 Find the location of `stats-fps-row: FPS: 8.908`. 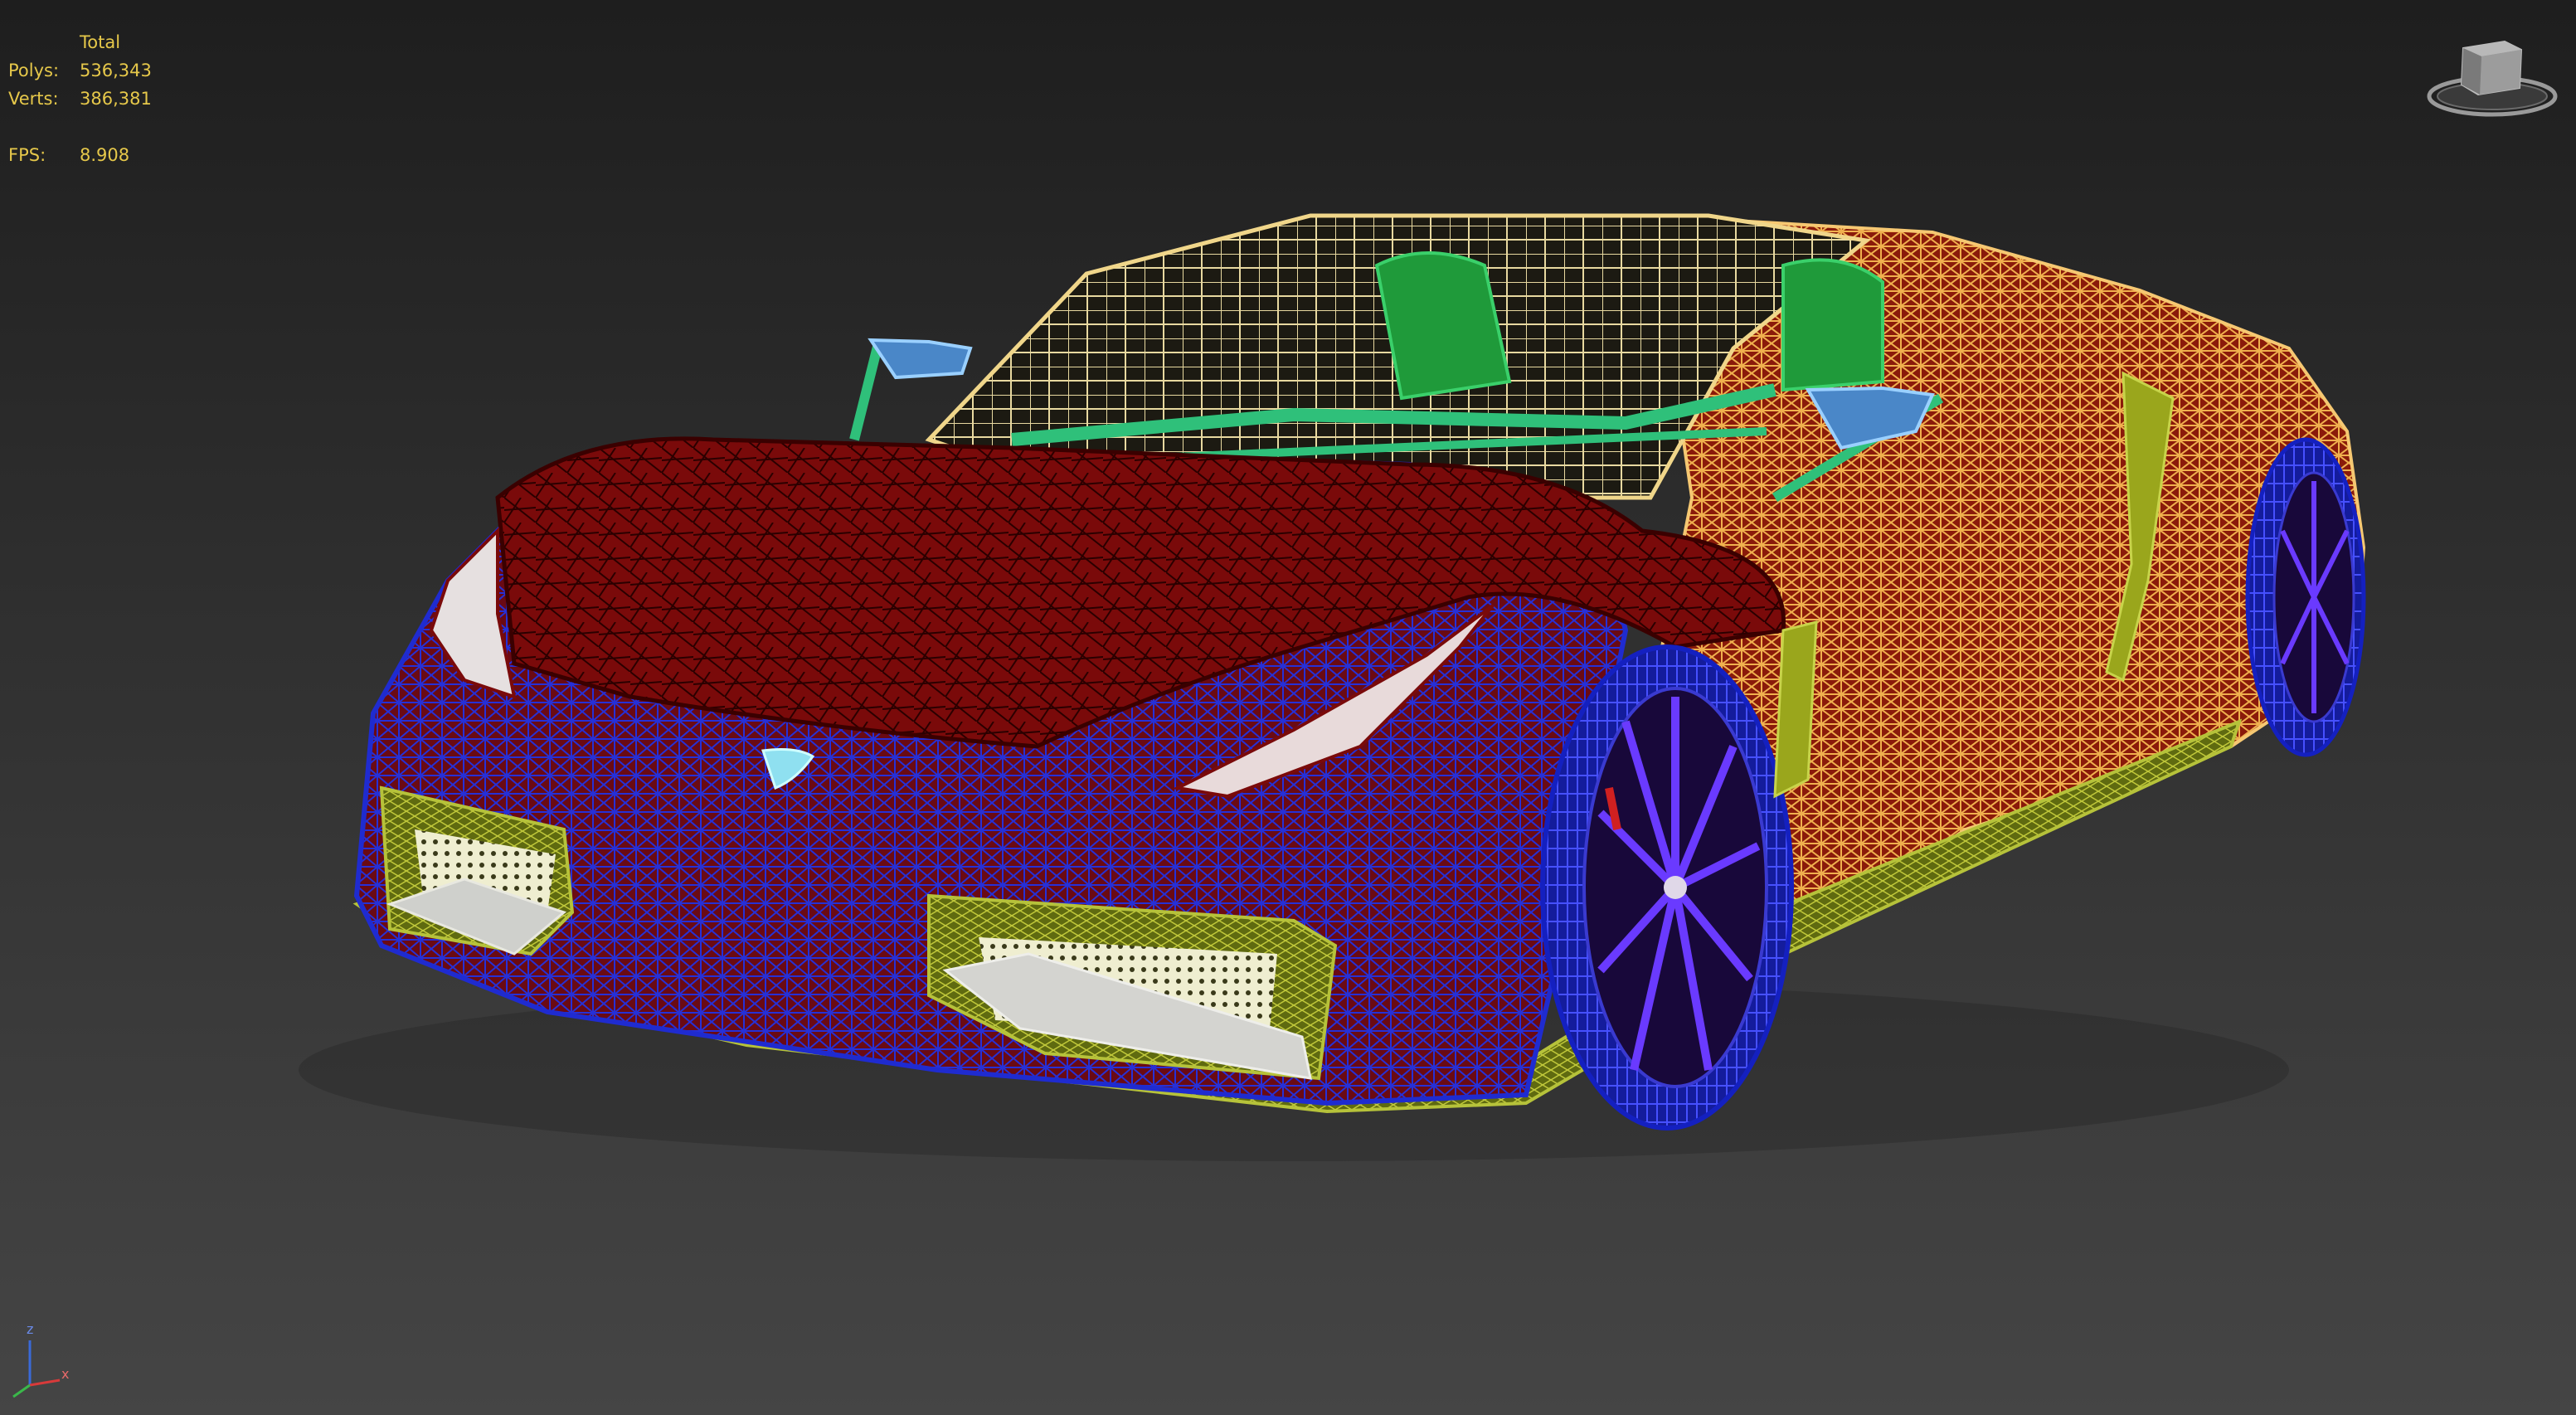

stats-fps-row: FPS: 8.908 is located at coordinates (80, 155).